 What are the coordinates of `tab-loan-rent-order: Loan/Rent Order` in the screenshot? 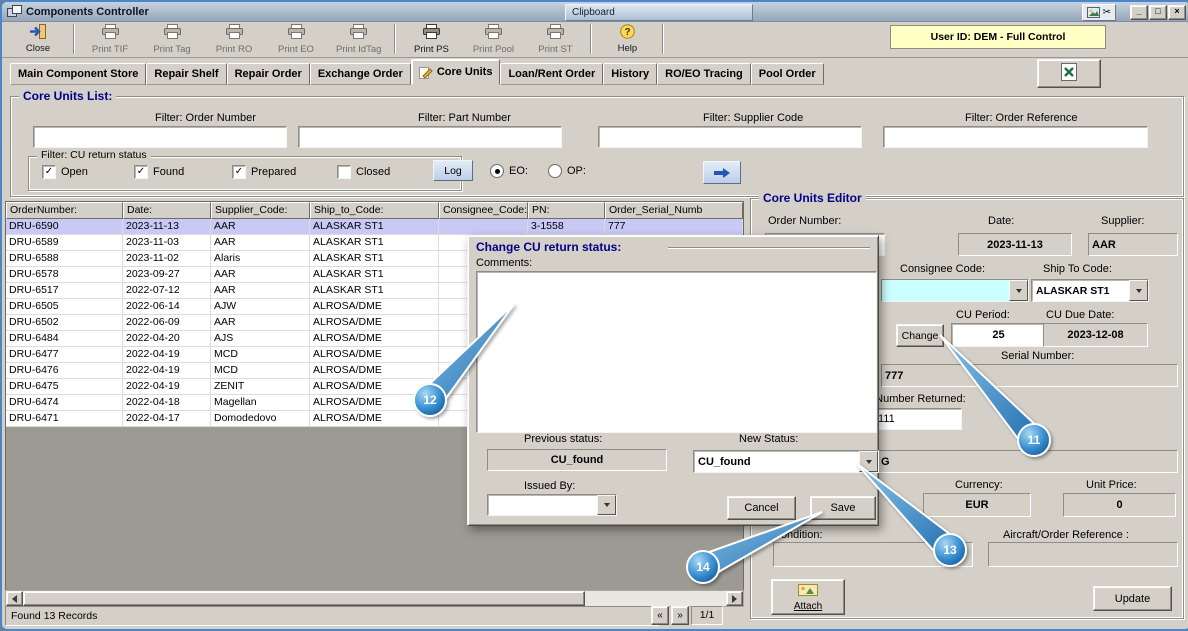 It's located at (552, 74).